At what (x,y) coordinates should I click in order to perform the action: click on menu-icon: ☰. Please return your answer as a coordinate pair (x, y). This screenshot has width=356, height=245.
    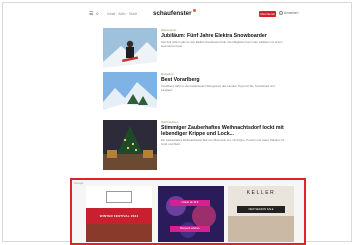
    Looking at the image, I should click on (91, 14).